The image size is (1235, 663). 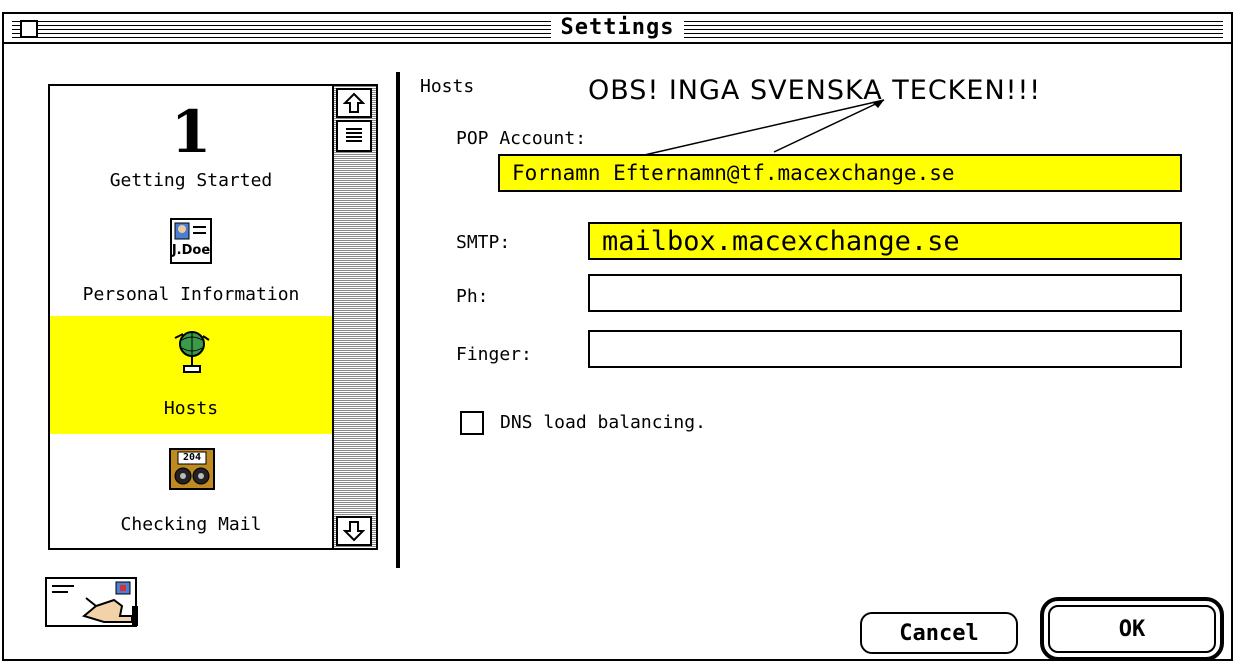 What do you see at coordinates (192, 457) in the screenshot?
I see `counter-text: 204` at bounding box center [192, 457].